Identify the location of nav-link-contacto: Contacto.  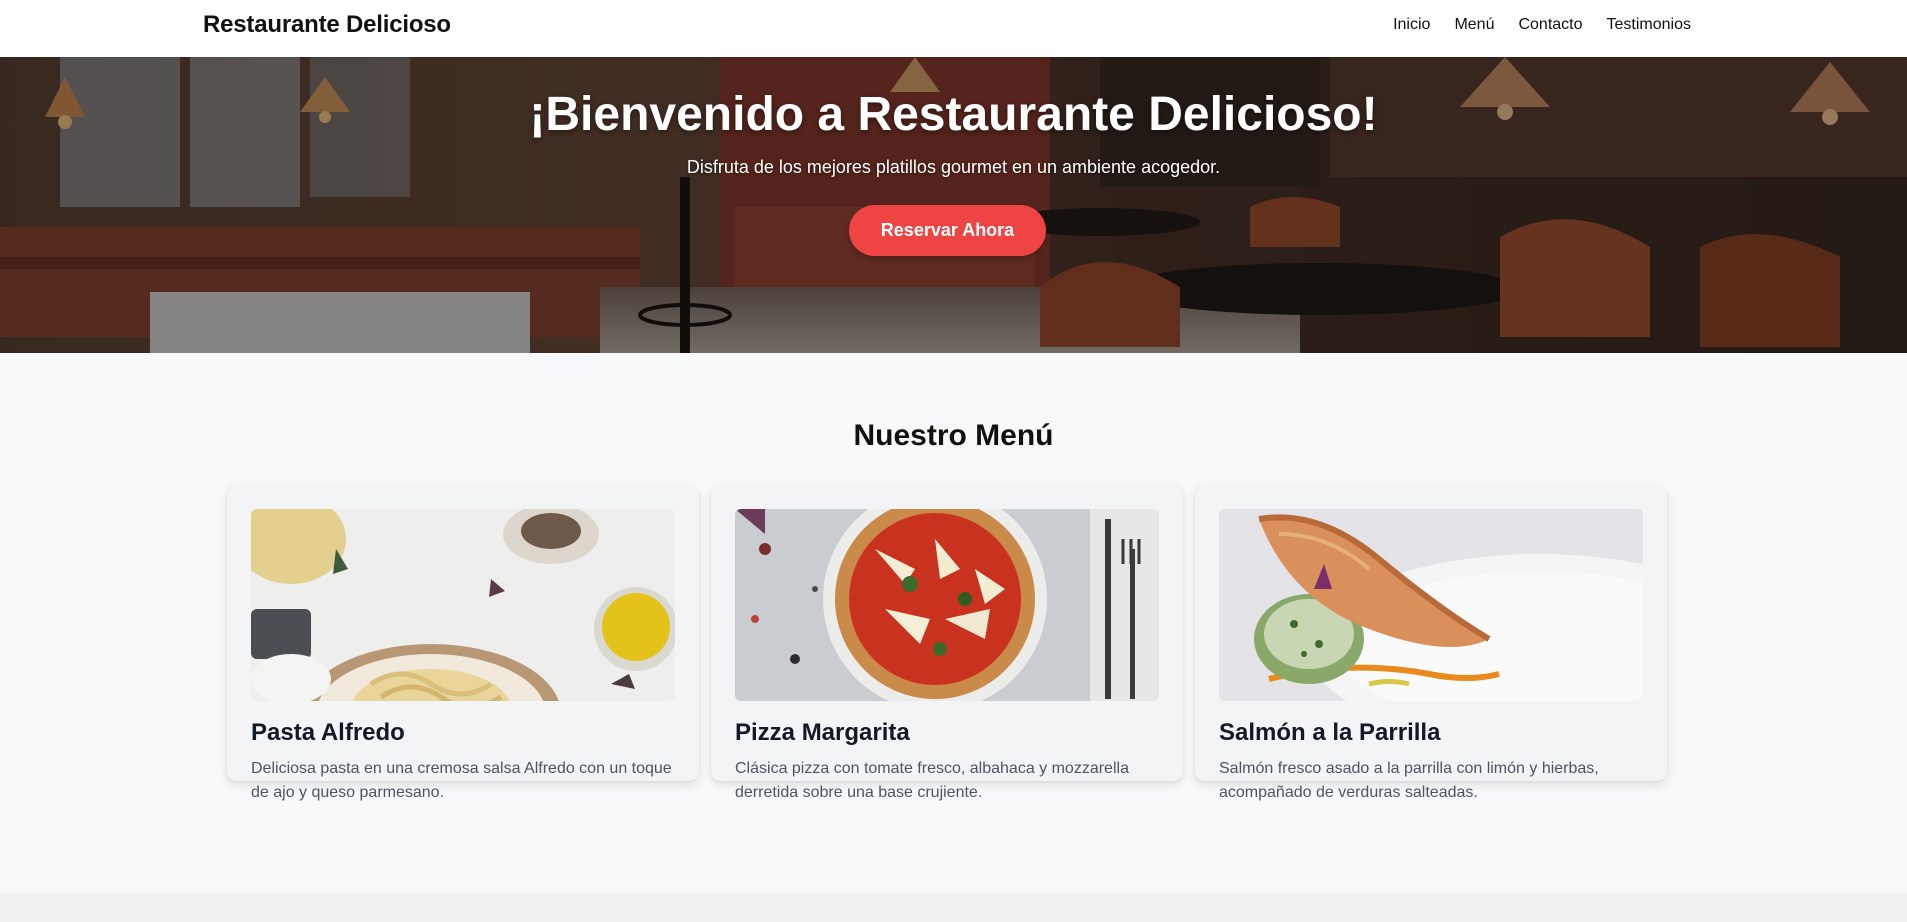
(1550, 25).